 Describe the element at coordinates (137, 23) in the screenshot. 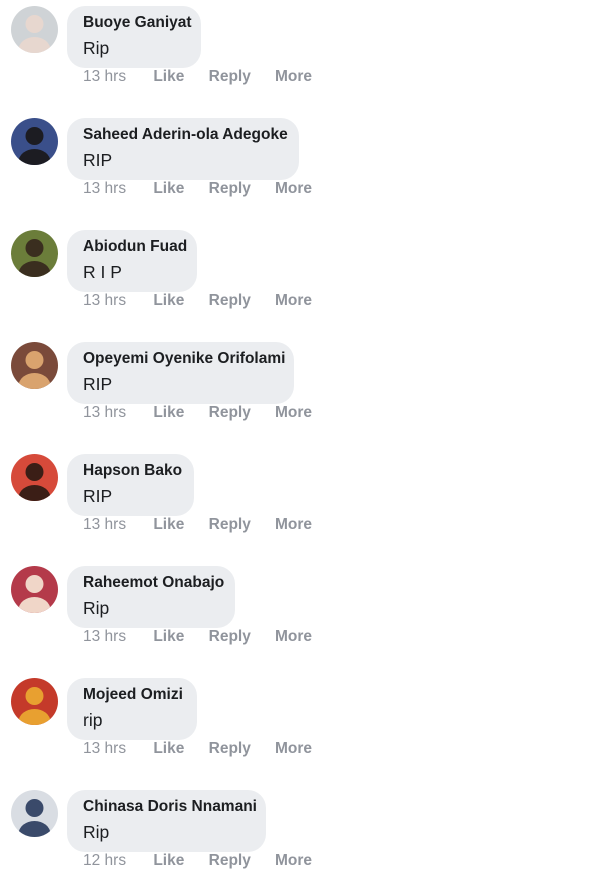

I see `comment-author: Buoye Ganiyat` at that location.